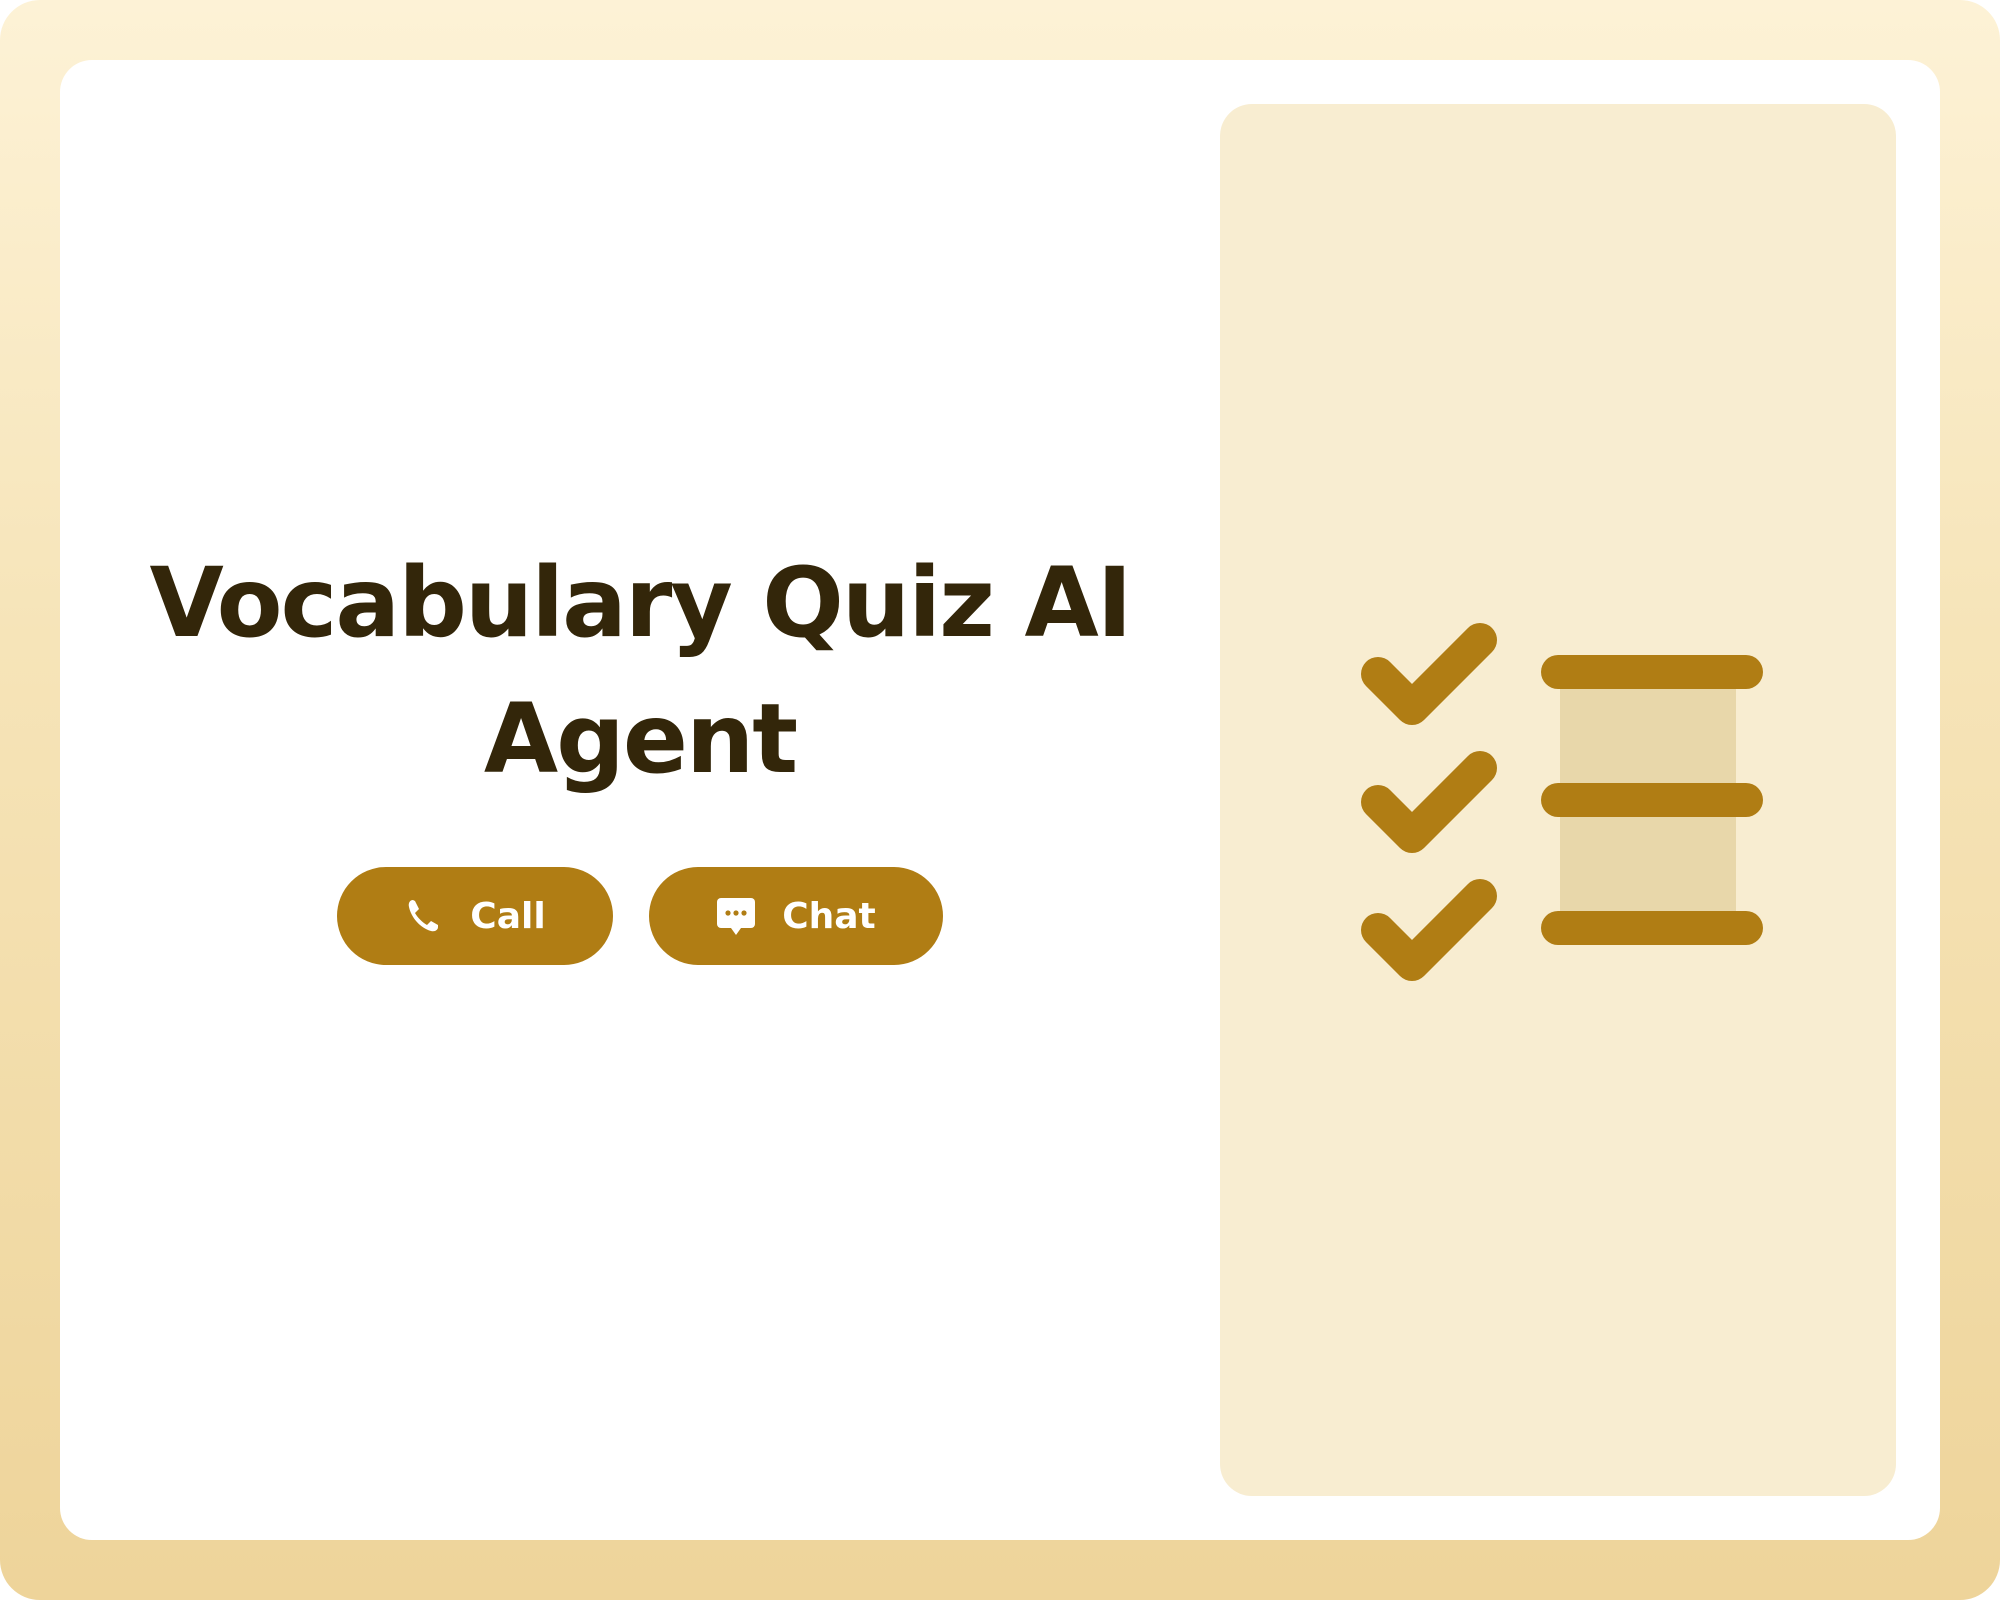 The width and height of the screenshot is (2000, 1600). What do you see at coordinates (736, 916) in the screenshot?
I see `chat-icon` at bounding box center [736, 916].